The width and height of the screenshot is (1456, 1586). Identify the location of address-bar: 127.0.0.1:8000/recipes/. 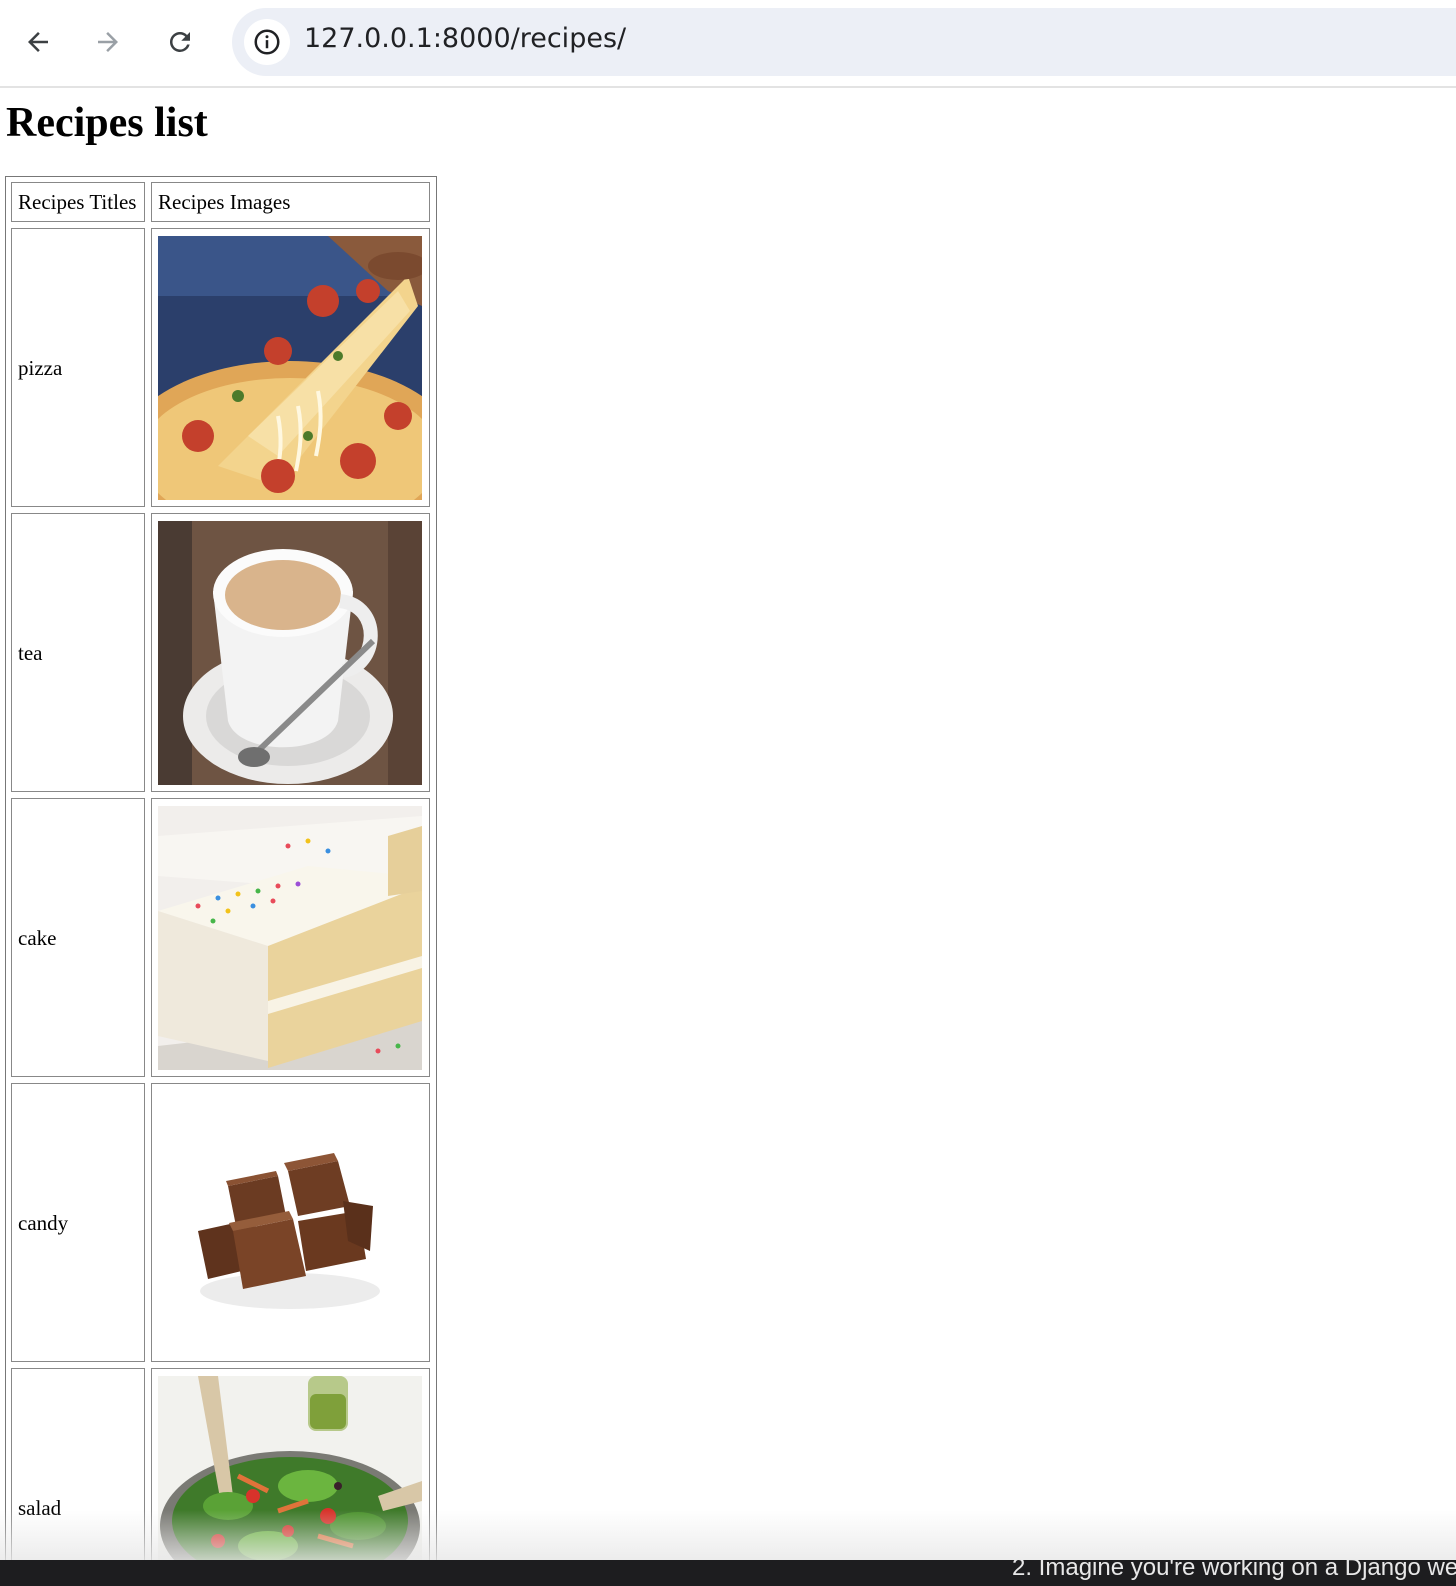
(844, 42).